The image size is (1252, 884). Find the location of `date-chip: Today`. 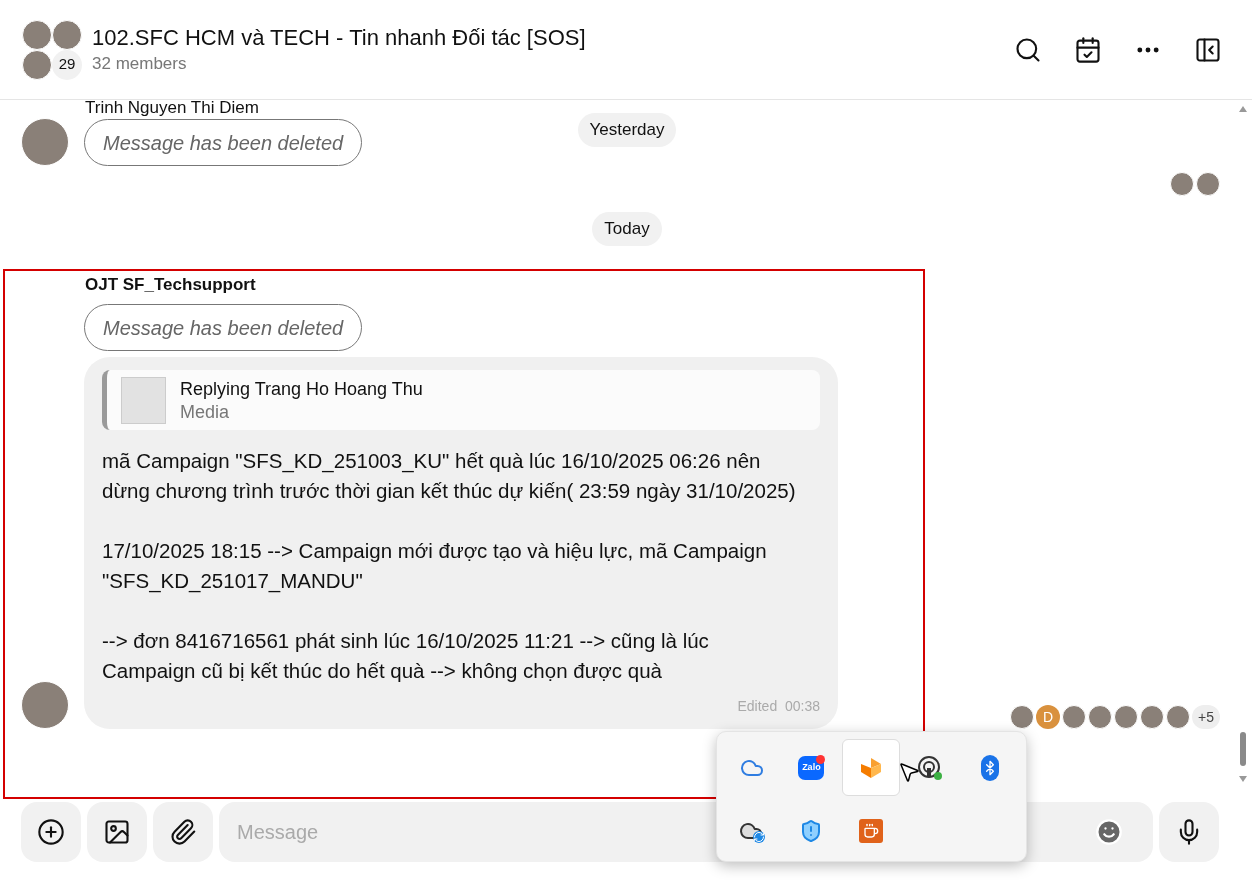

date-chip: Today is located at coordinates (627, 229).